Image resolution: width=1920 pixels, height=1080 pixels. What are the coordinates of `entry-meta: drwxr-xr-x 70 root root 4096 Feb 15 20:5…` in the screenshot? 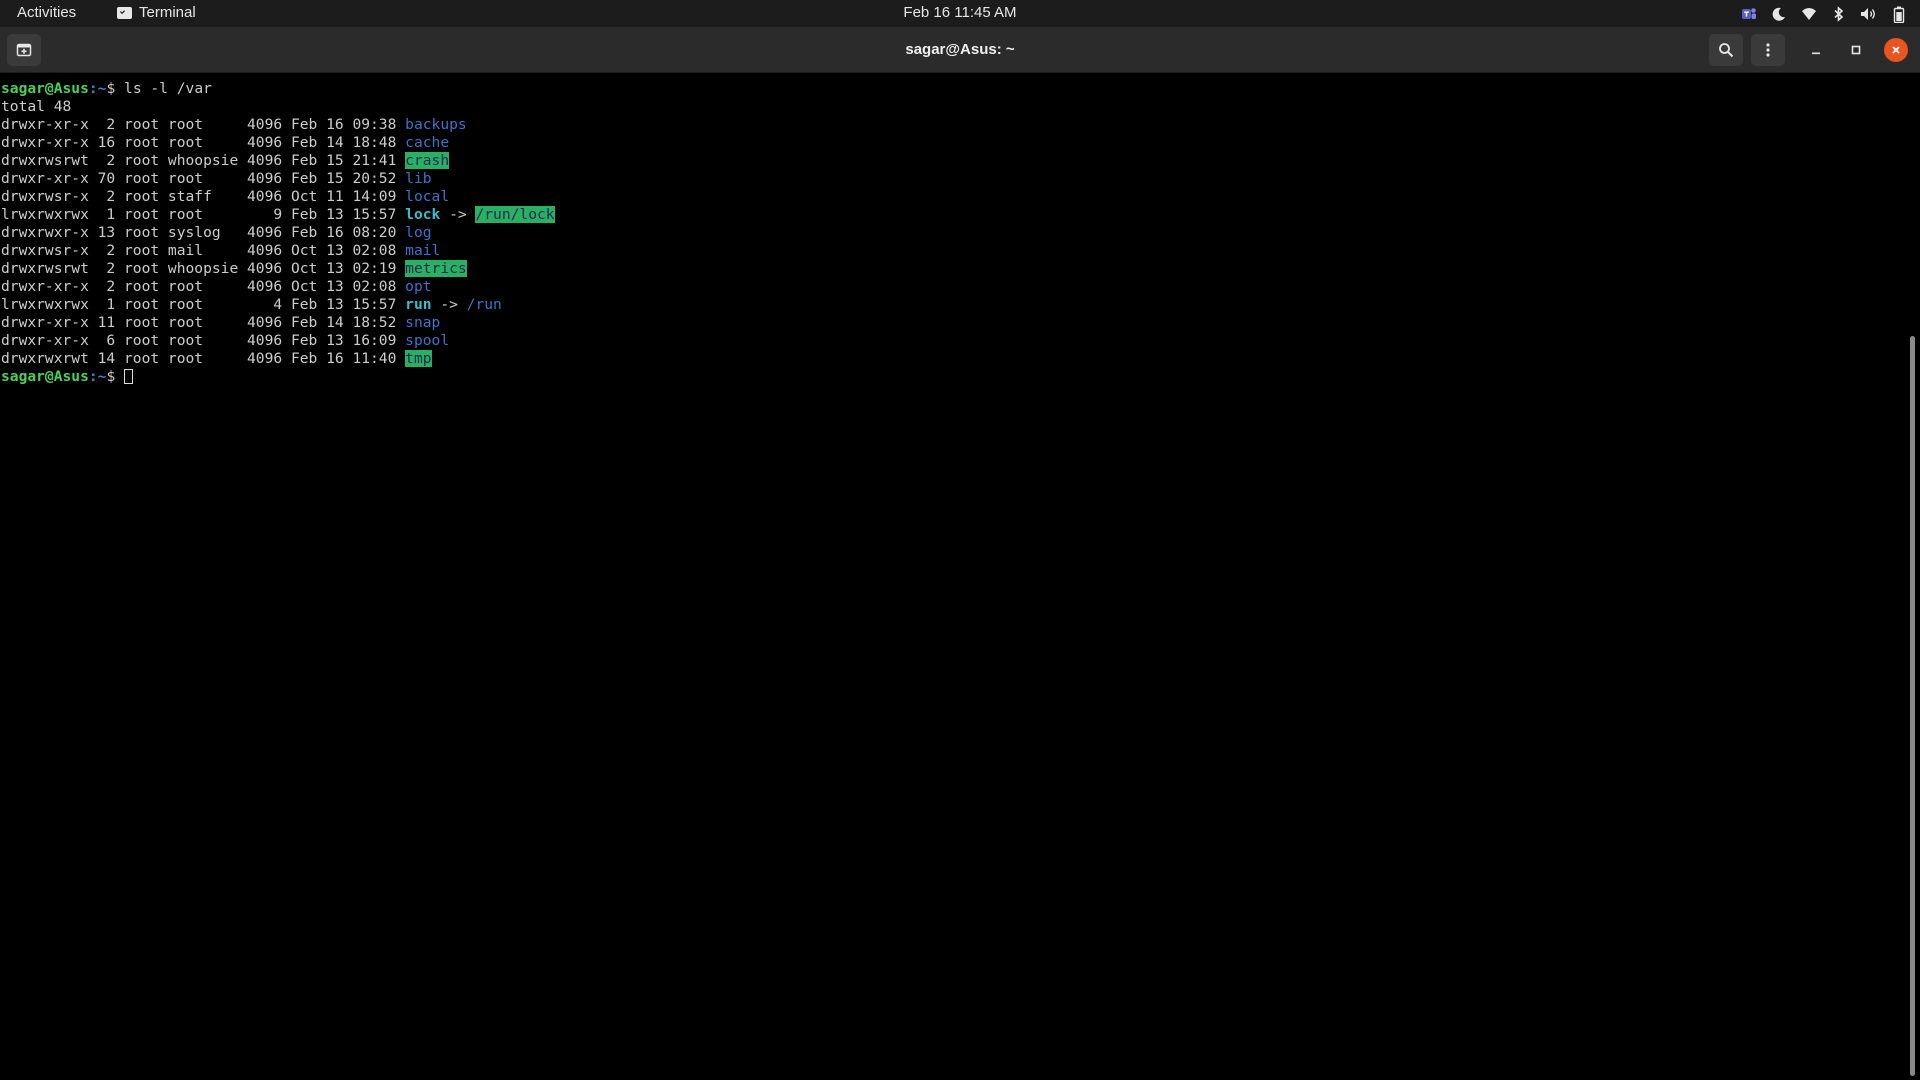 It's located at (203, 178).